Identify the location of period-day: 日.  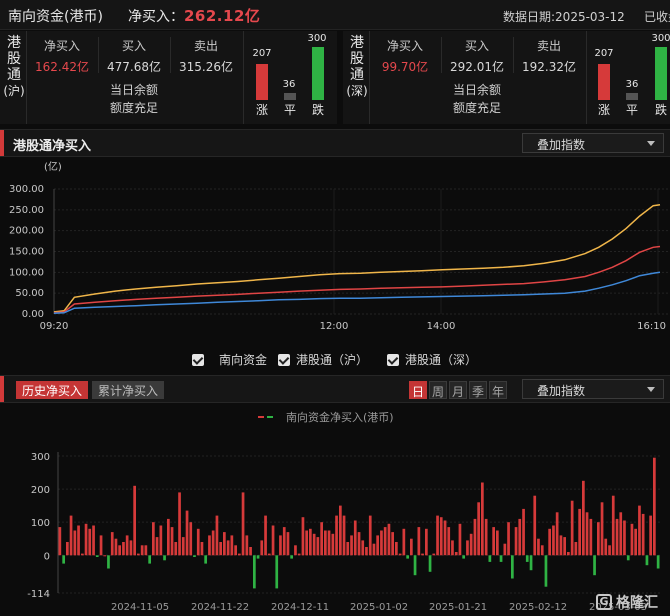
(418, 390).